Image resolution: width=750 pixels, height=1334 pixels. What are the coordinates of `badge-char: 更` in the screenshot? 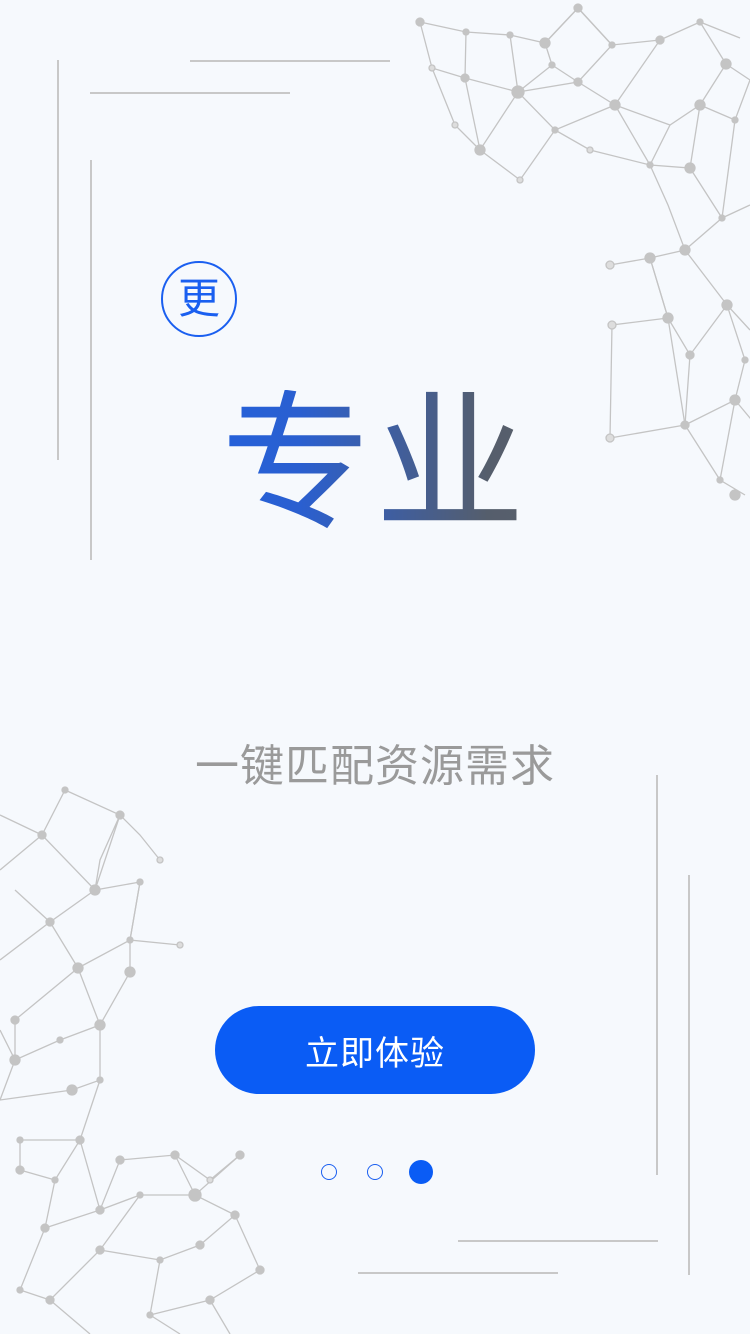 It's located at (198, 298).